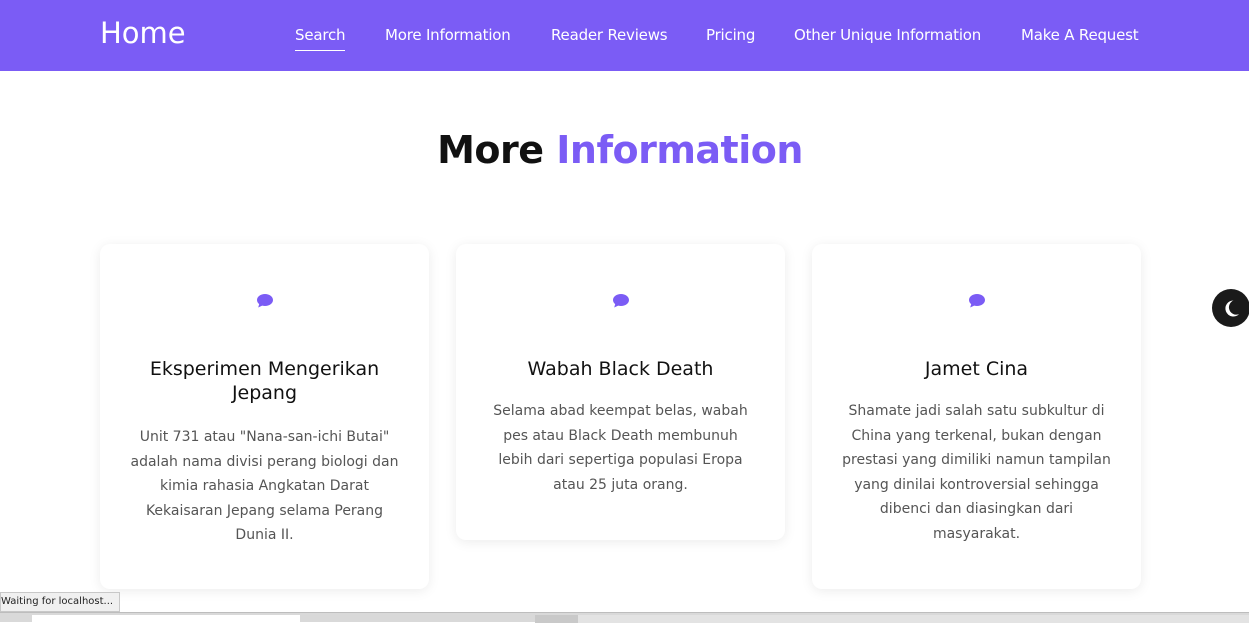  I want to click on section-title: More Information, so click(620, 150).